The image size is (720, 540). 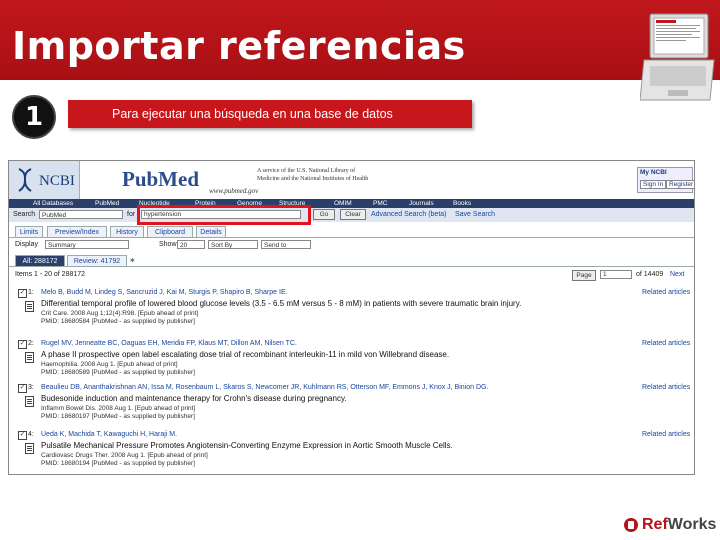 What do you see at coordinates (650, 274) in the screenshot?
I see `page-total: of 14409` at bounding box center [650, 274].